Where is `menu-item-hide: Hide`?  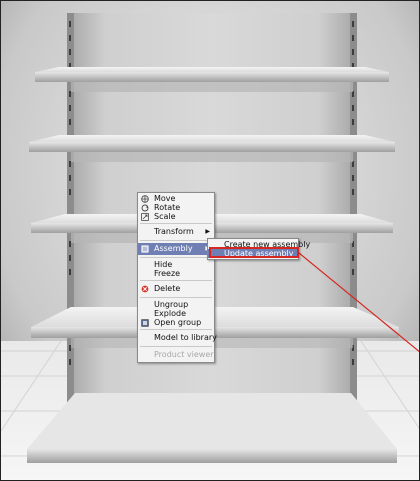
menu-item-hide: Hide is located at coordinates (176, 264).